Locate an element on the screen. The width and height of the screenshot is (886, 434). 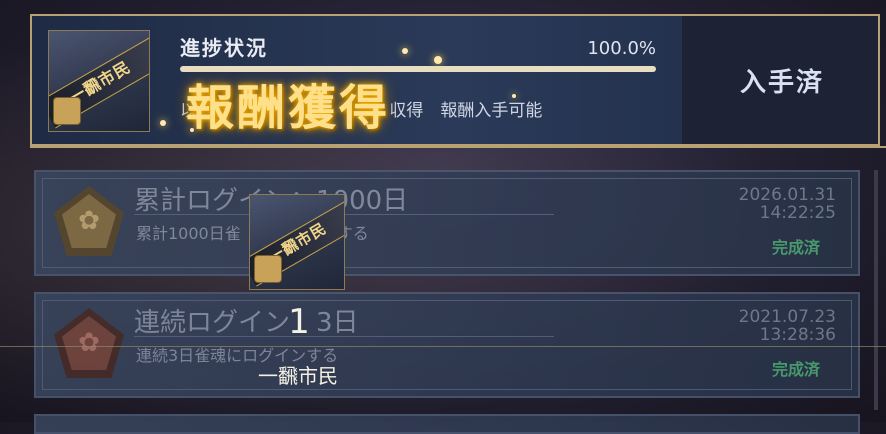
progress-label: 進捗状況 is located at coordinates (224, 48).